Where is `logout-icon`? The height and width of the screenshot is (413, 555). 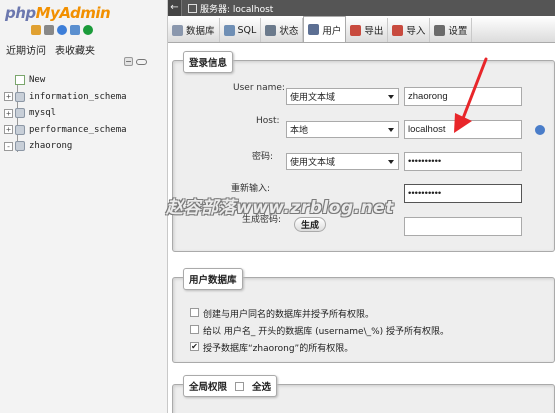
logout-icon is located at coordinates (49, 30).